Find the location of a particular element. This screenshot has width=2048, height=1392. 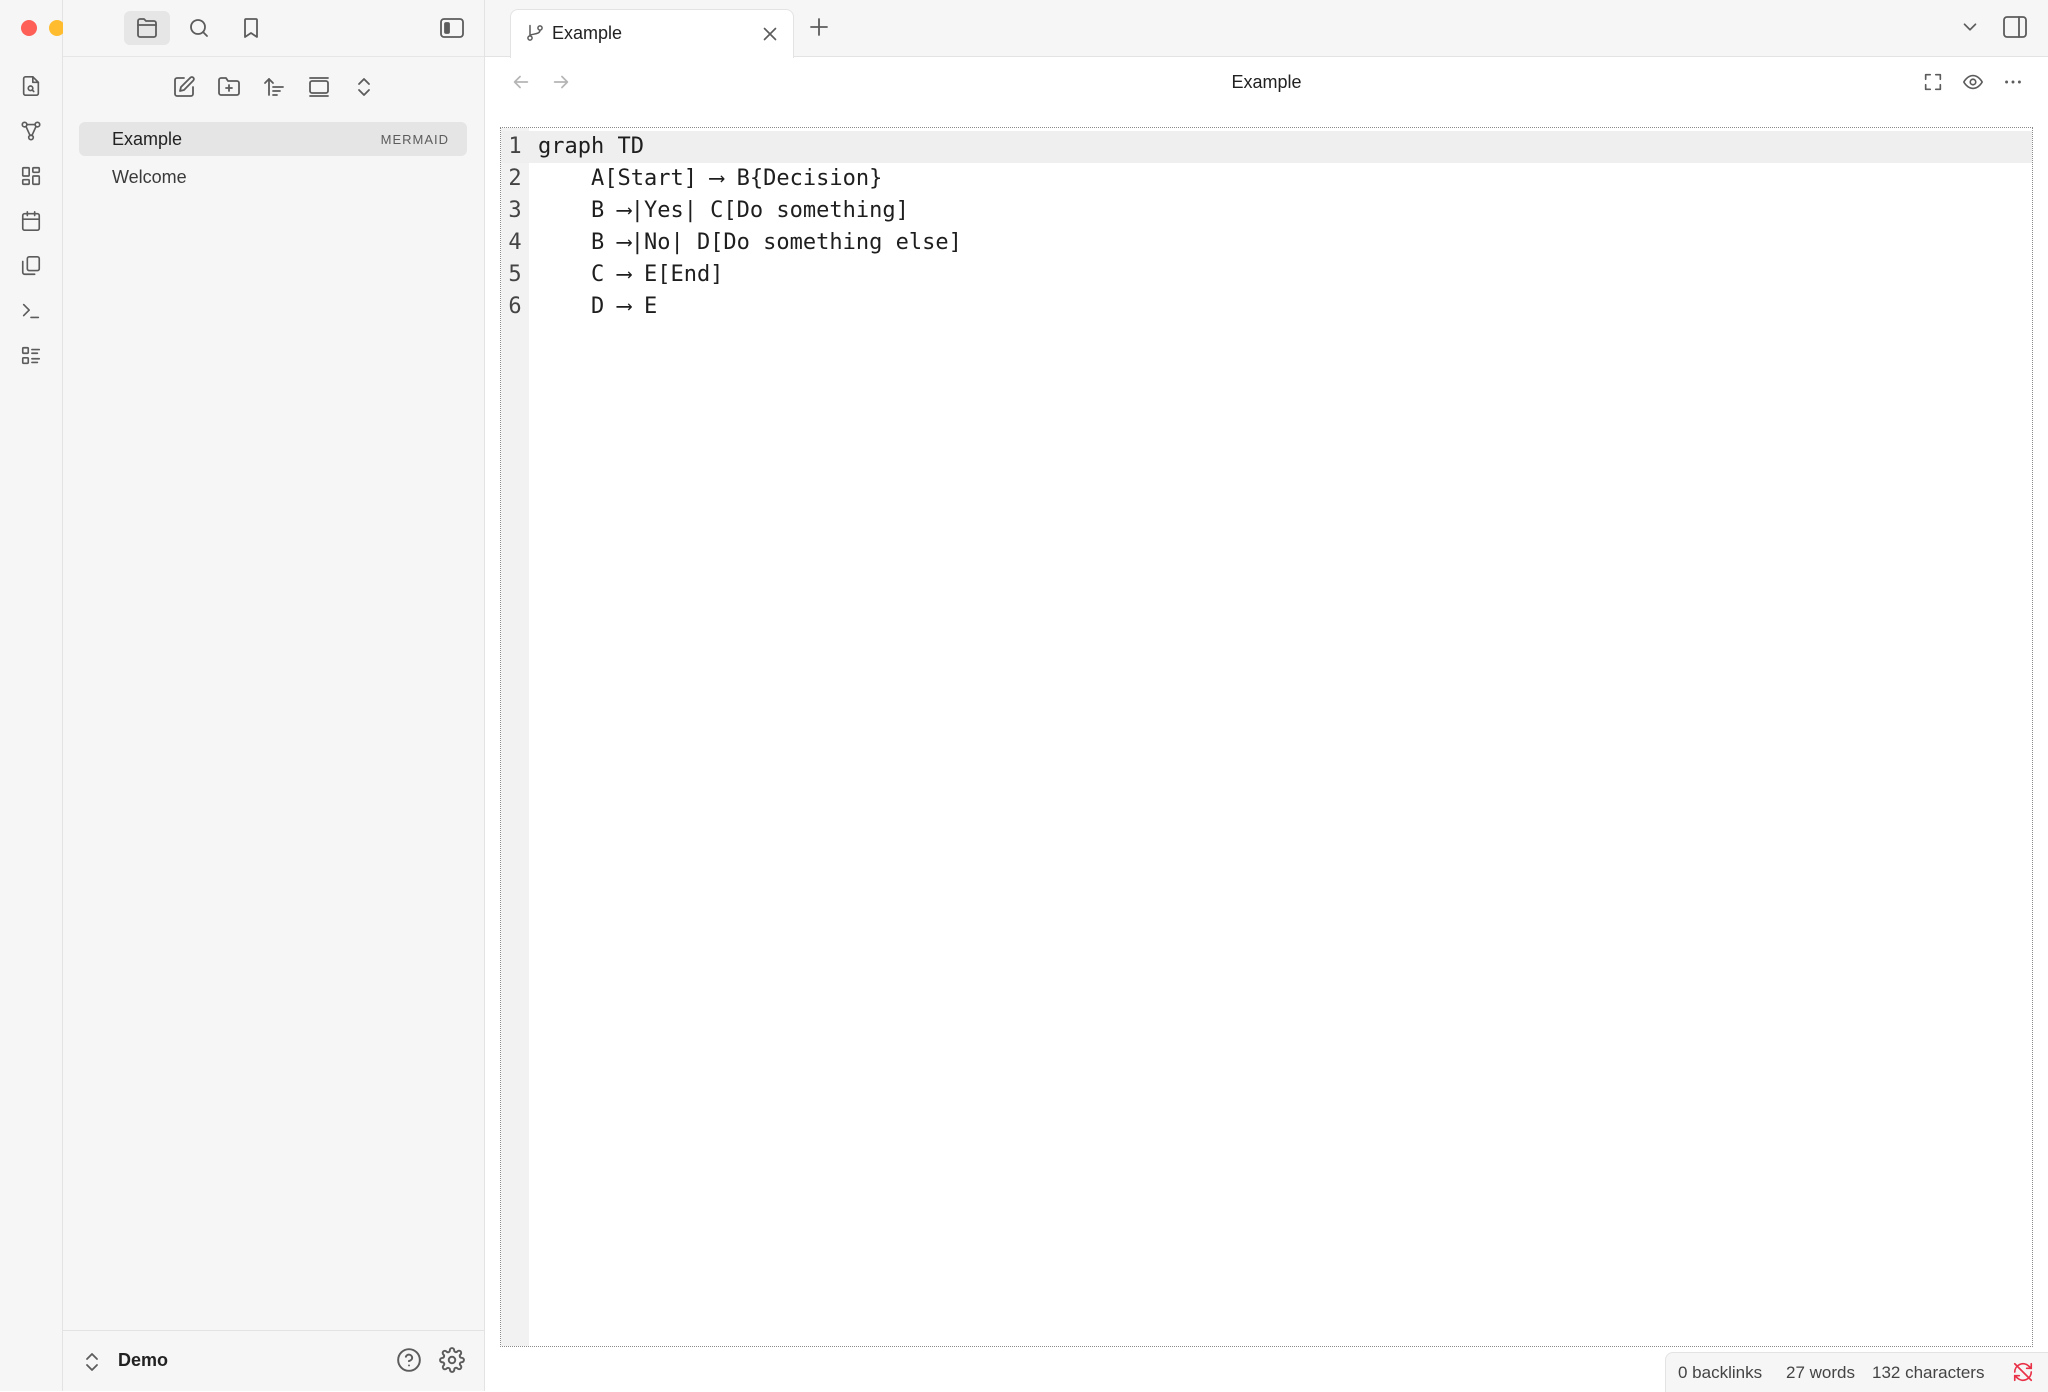

outline-icon is located at coordinates (31, 356).